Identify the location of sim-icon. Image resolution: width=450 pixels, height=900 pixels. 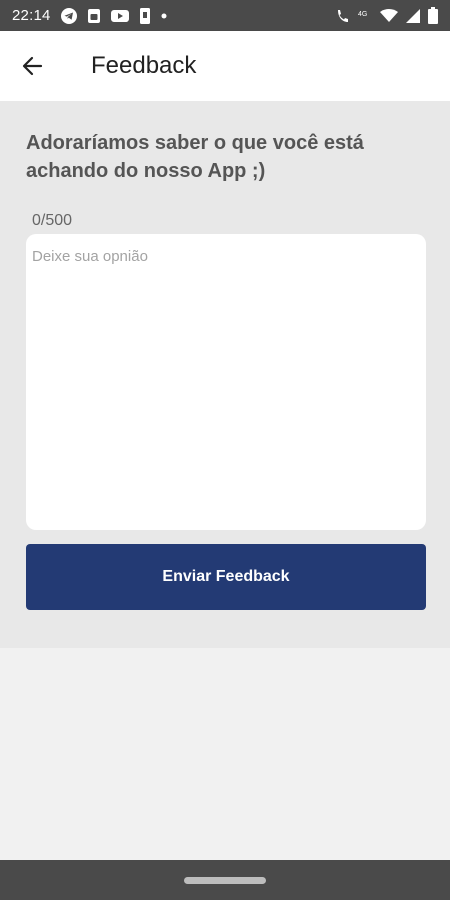
(94, 16).